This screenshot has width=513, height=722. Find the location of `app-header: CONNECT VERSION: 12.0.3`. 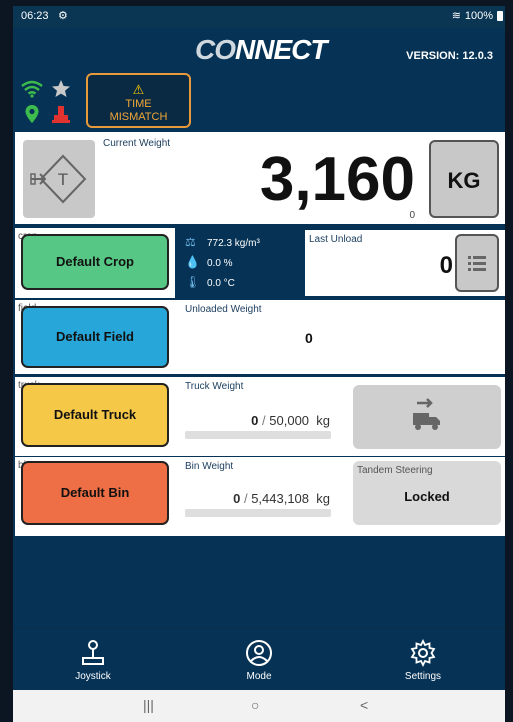

app-header: CONNECT VERSION: 12.0.3 is located at coordinates (259, 53).